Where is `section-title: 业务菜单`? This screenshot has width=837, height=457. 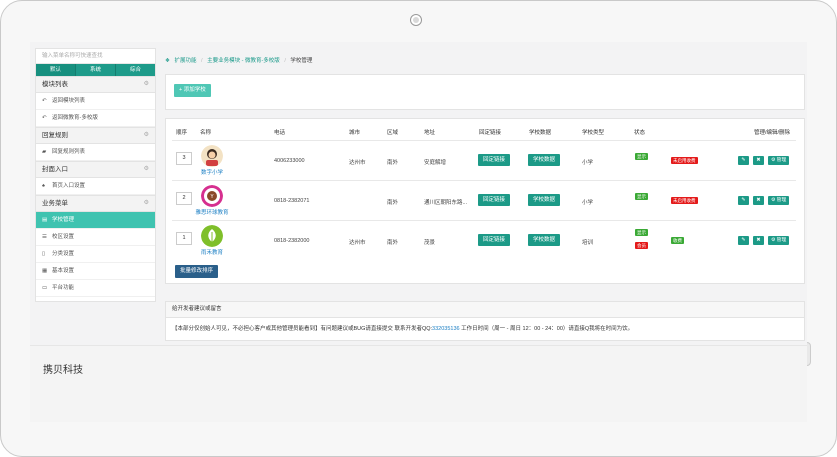 section-title: 业务菜单 is located at coordinates (55, 203).